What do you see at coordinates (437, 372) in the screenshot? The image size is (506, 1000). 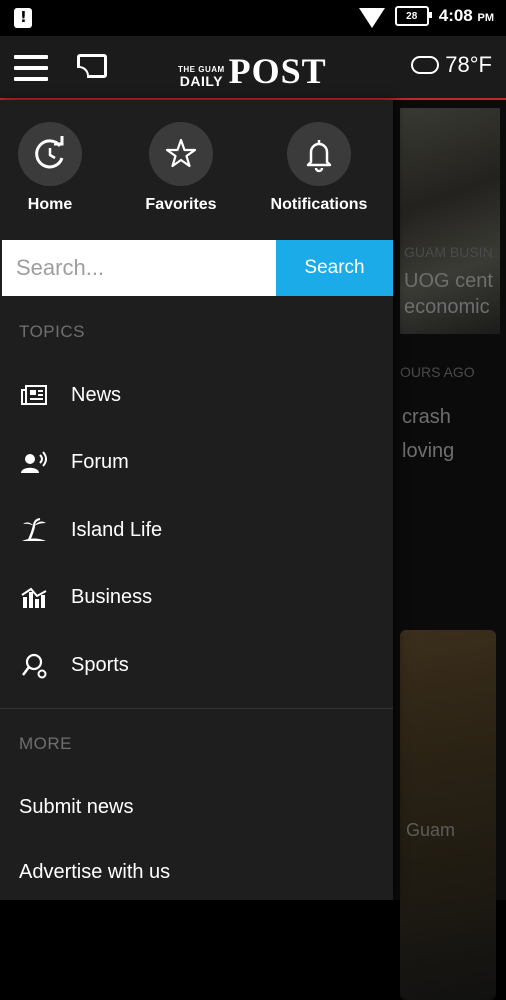 I see `article-time: OURS AGO` at bounding box center [437, 372].